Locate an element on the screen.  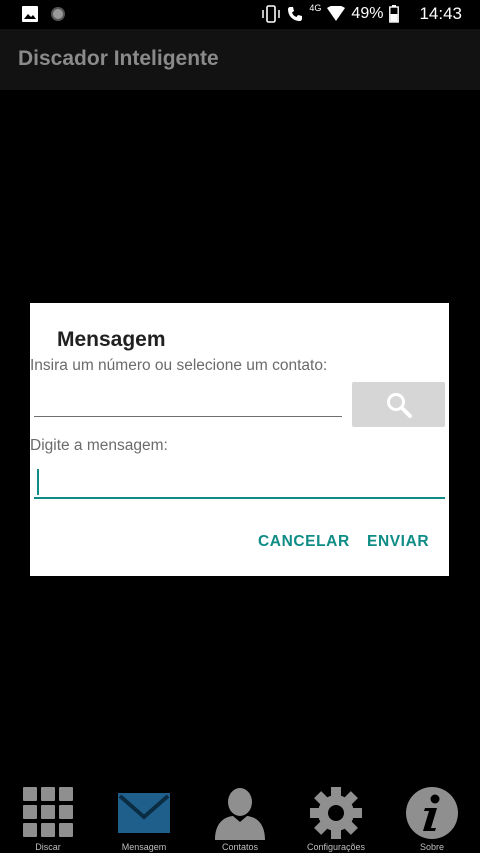
search-contact-button is located at coordinates (398, 404).